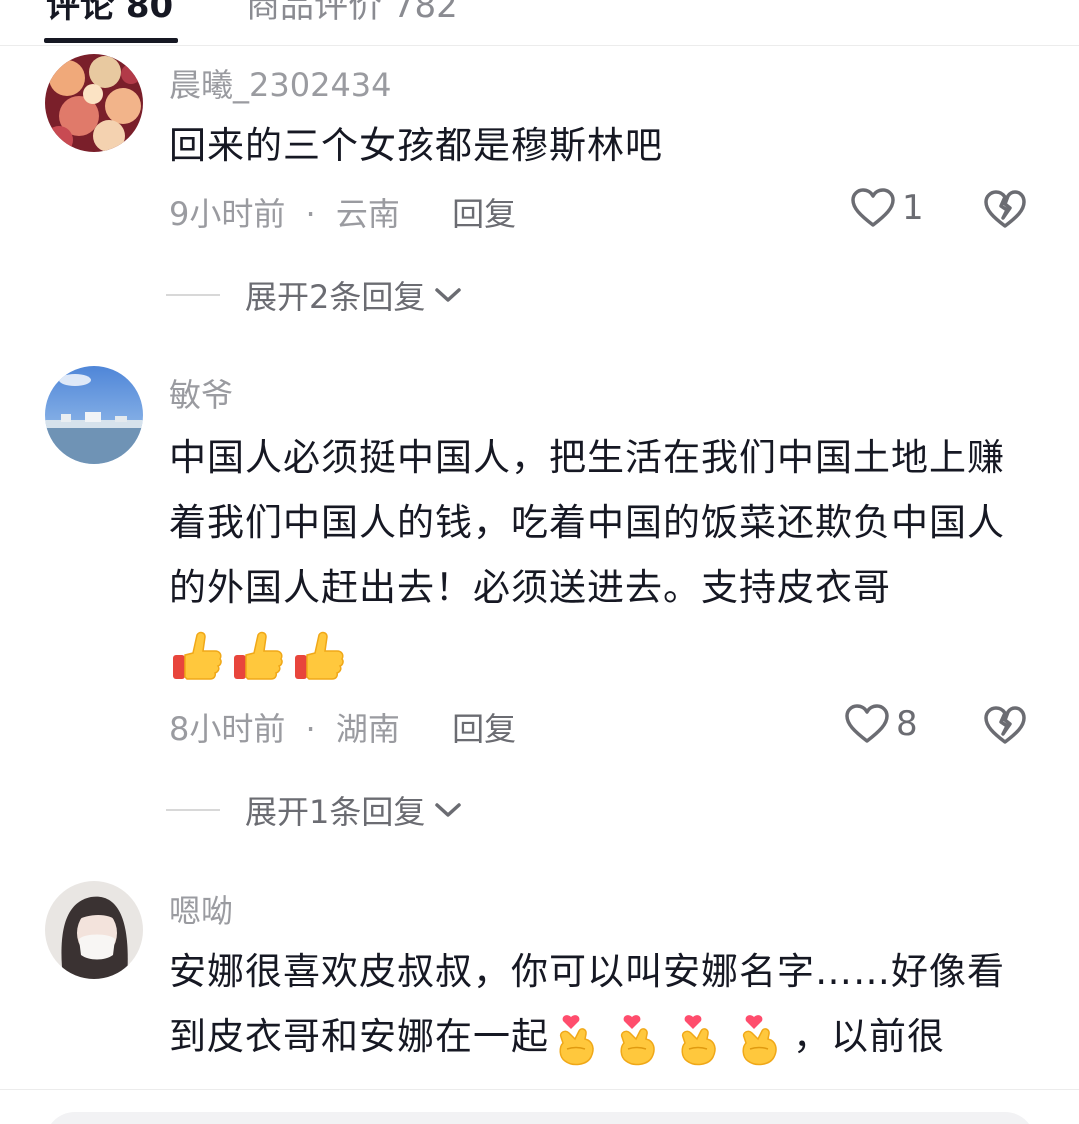  Describe the element at coordinates (913, 208) in the screenshot. I see `like-count: 1` at that location.